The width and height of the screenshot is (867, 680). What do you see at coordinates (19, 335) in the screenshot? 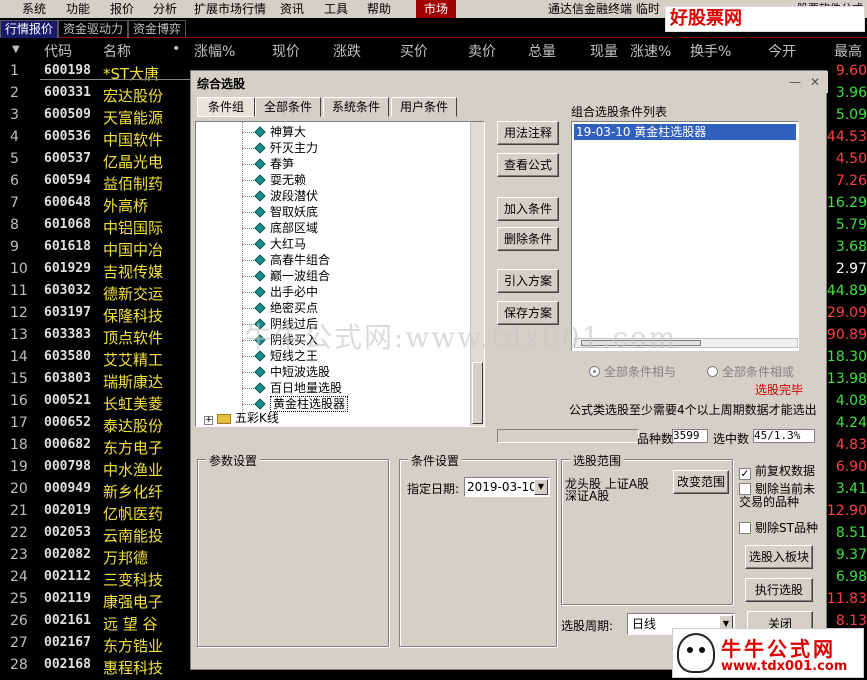
I see `row-index: 13` at bounding box center [19, 335].